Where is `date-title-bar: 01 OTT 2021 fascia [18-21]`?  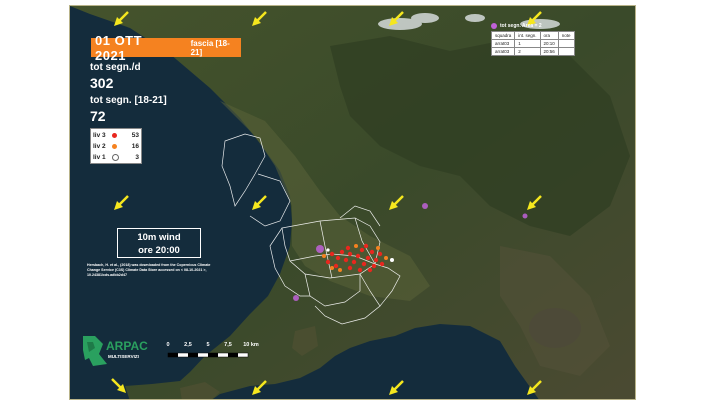
date-title-bar: 01 OTT 2021 fascia [18-21] is located at coordinates (166, 48).